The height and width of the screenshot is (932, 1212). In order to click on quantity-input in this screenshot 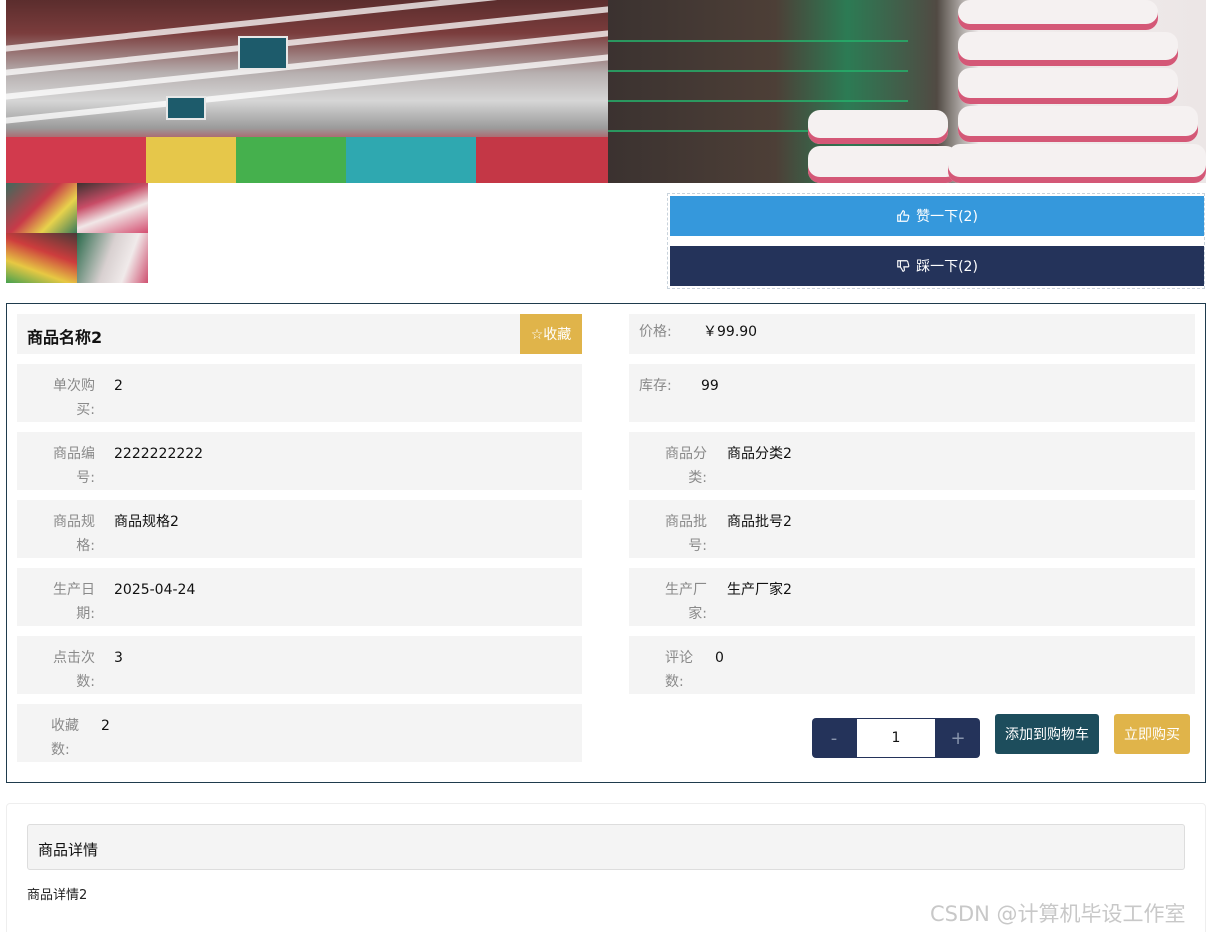, I will do `click(896, 738)`.